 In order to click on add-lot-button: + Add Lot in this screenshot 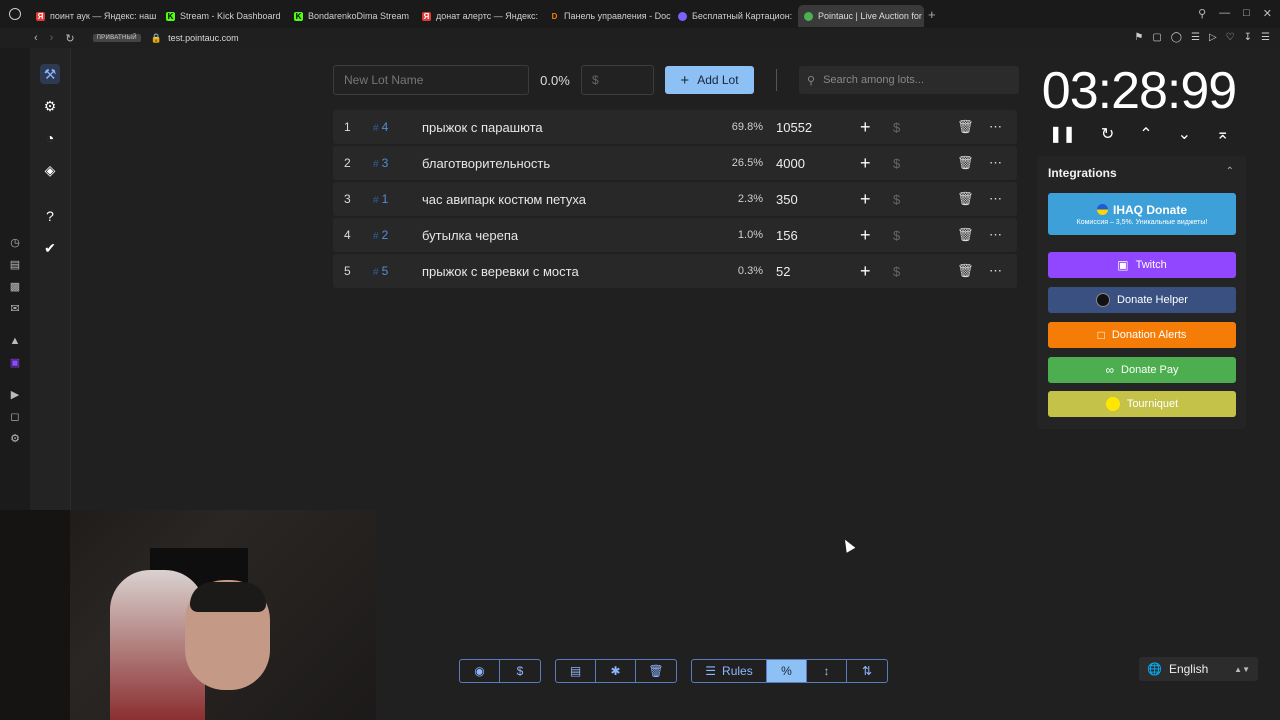, I will do `click(709, 80)`.